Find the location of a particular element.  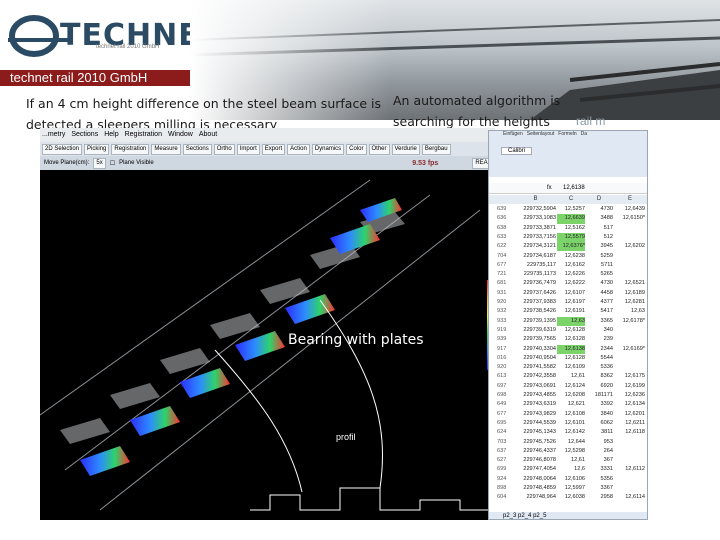

table-cell: 229745,1343 is located at coordinates (535, 432).